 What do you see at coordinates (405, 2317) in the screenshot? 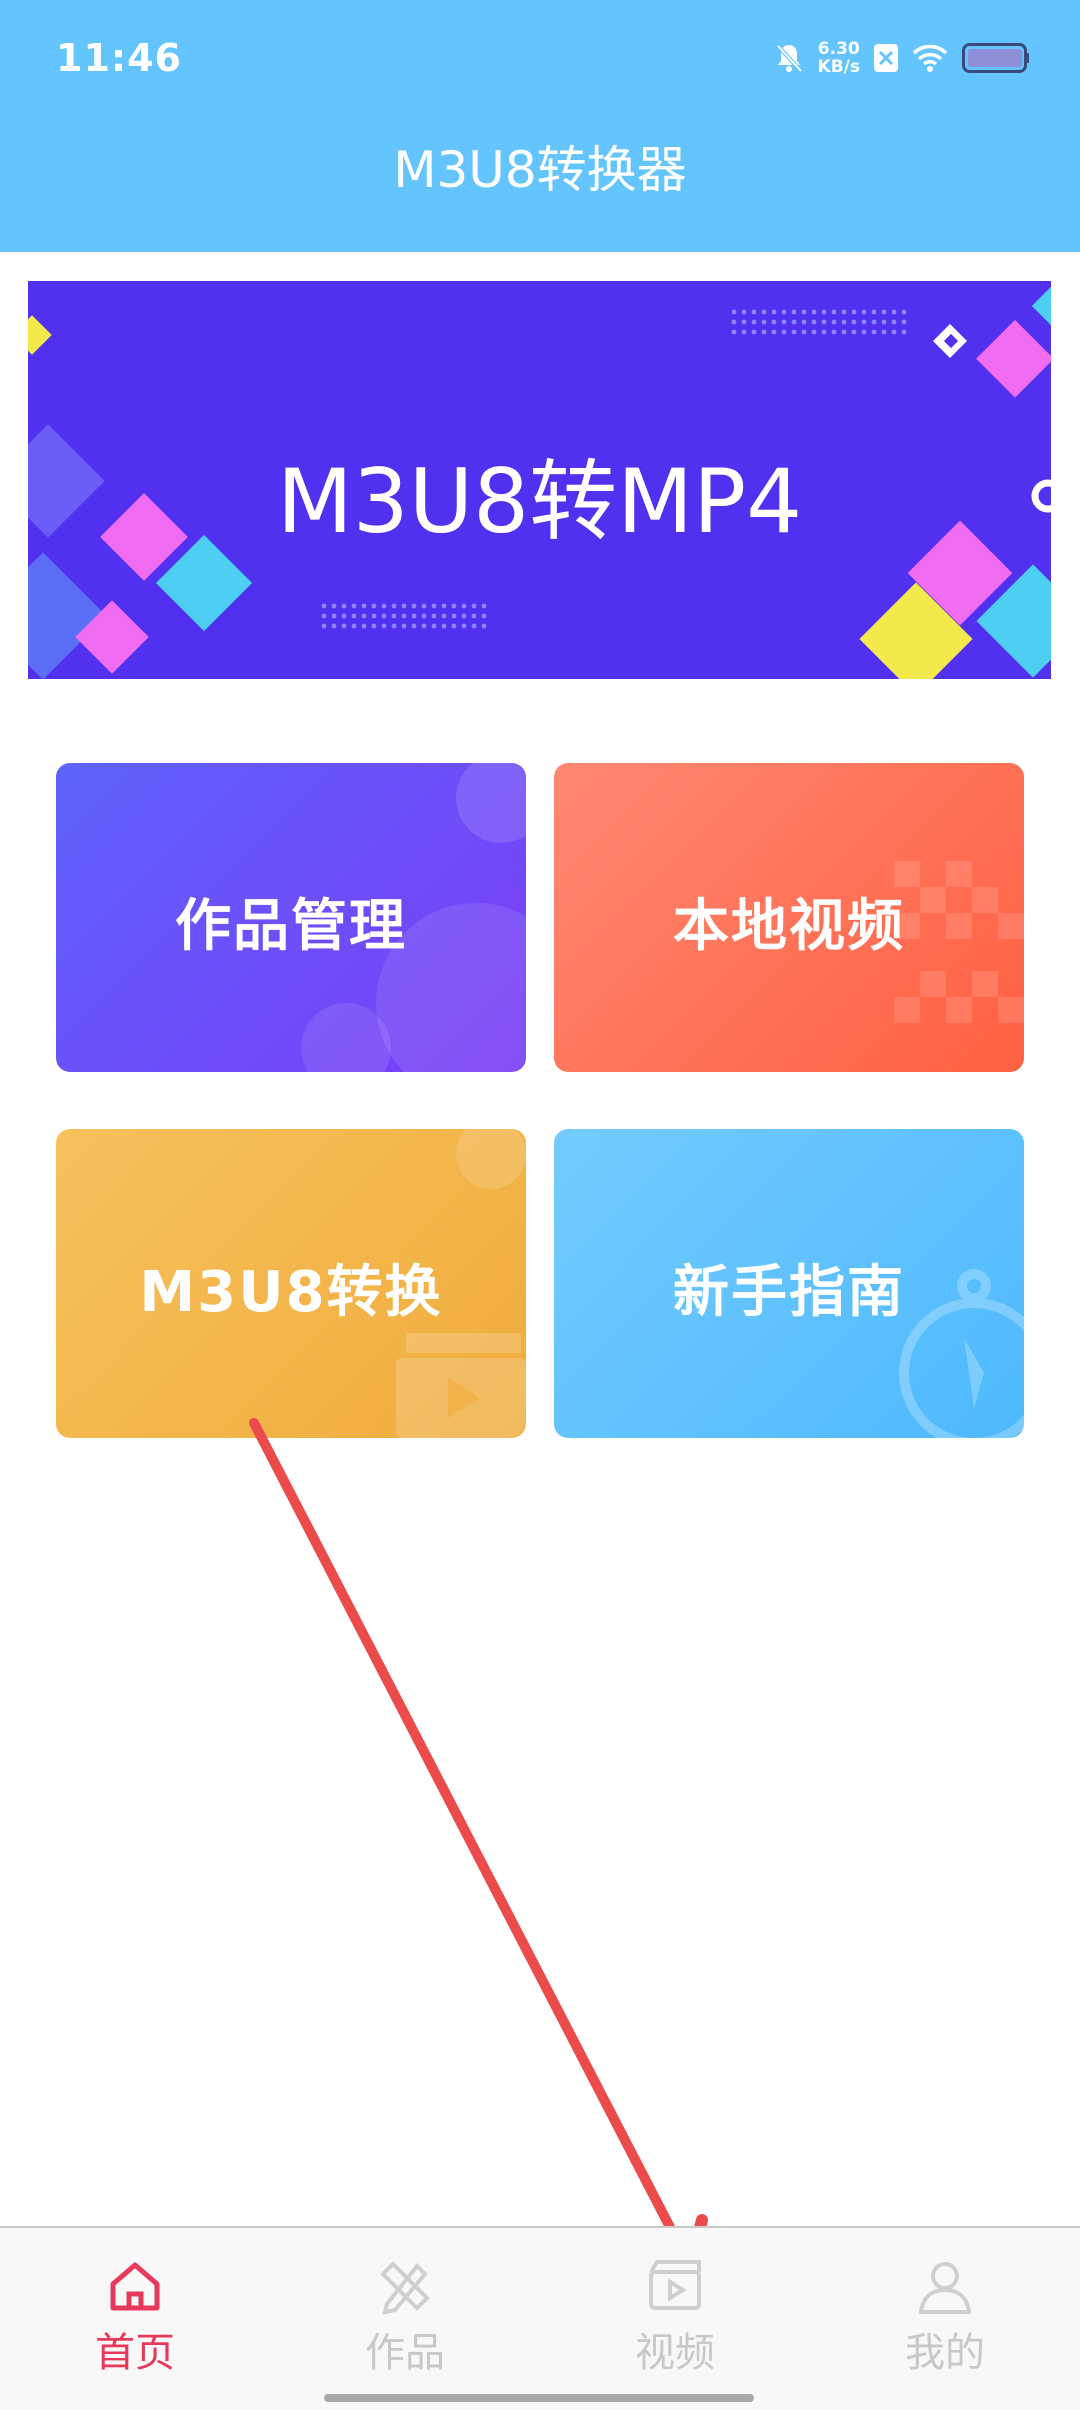
I see `tab-works: 作品` at bounding box center [405, 2317].